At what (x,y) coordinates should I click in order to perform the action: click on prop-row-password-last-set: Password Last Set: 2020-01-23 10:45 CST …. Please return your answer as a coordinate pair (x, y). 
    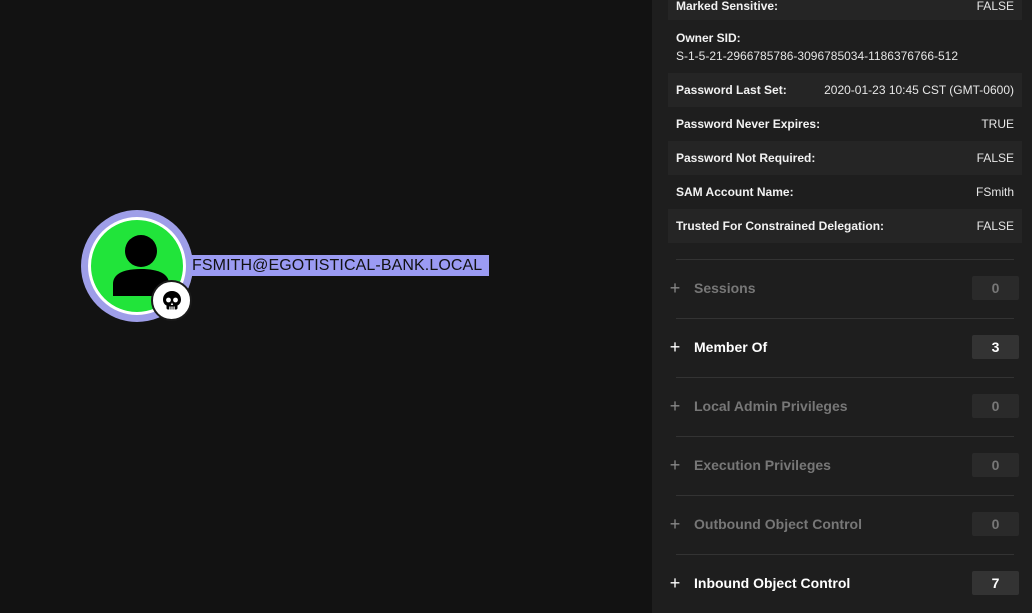
    Looking at the image, I should click on (845, 90).